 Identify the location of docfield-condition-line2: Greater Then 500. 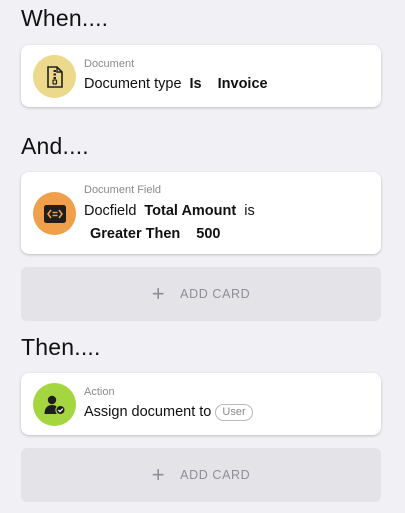
(155, 234).